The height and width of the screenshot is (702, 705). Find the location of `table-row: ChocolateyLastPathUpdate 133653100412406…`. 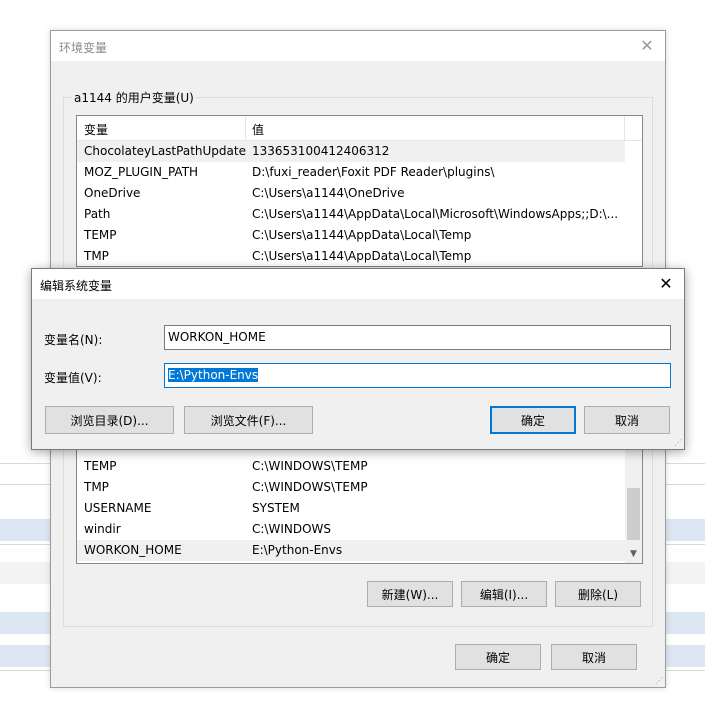

table-row: ChocolateyLastPathUpdate 133653100412406… is located at coordinates (351, 151).